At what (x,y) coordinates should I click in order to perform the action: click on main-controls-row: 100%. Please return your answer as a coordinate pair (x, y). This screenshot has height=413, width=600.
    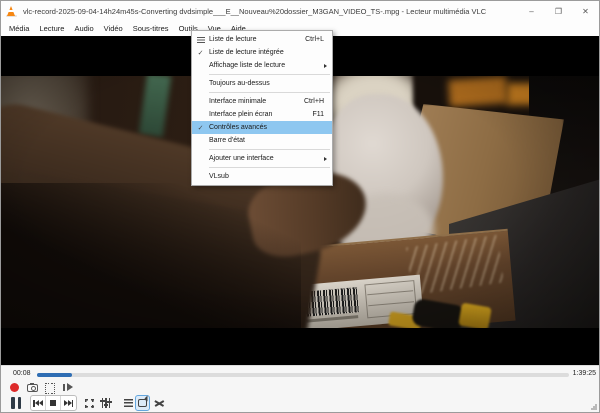
    Looking at the image, I should click on (300, 403).